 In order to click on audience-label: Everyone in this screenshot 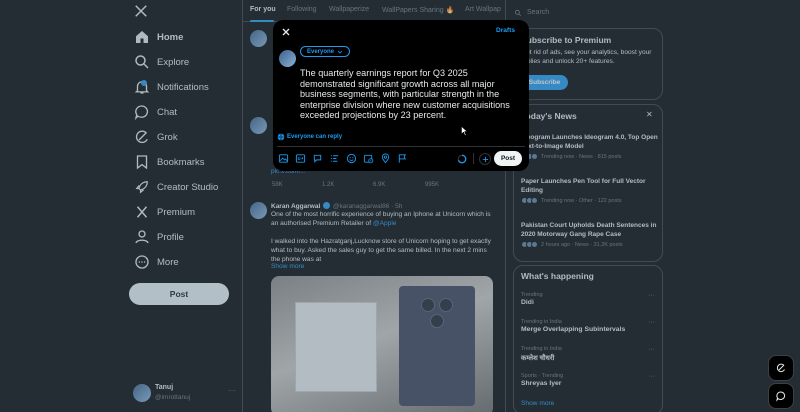, I will do `click(321, 51)`.